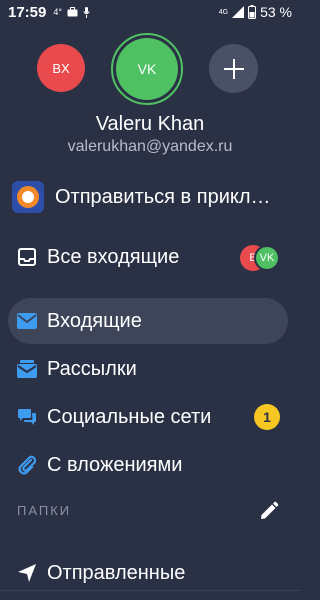 This screenshot has width=320, height=600. What do you see at coordinates (267, 417) in the screenshot?
I see `unread-badge: 1` at bounding box center [267, 417].